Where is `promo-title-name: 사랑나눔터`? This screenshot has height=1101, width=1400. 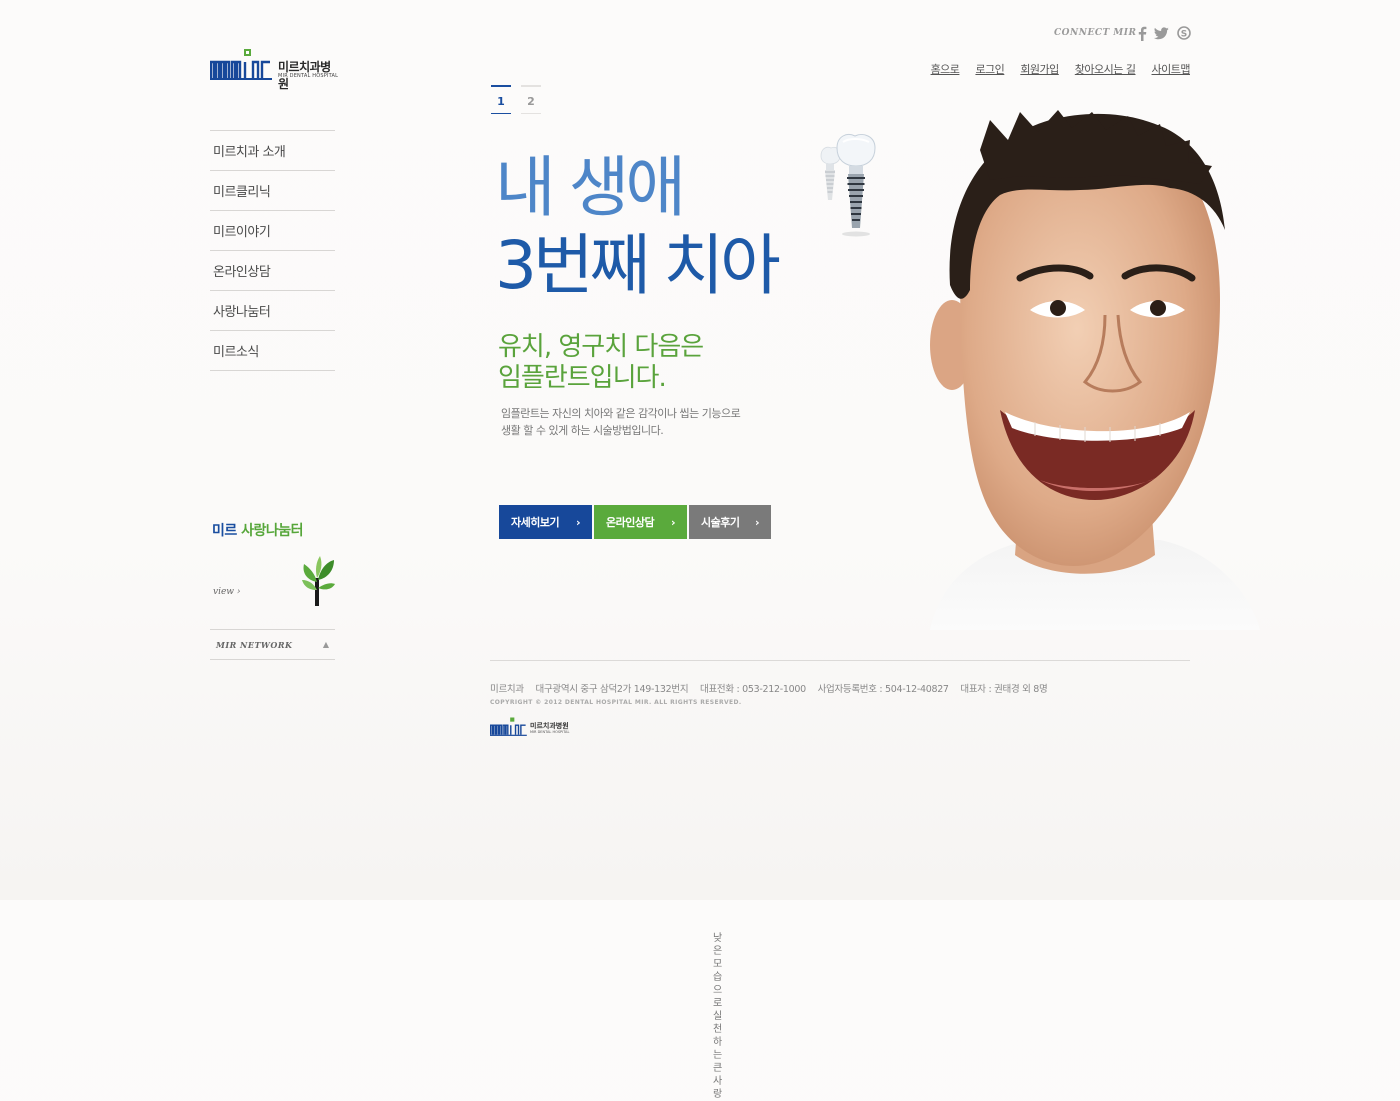 promo-title-name: 사랑나눔터 is located at coordinates (272, 531).